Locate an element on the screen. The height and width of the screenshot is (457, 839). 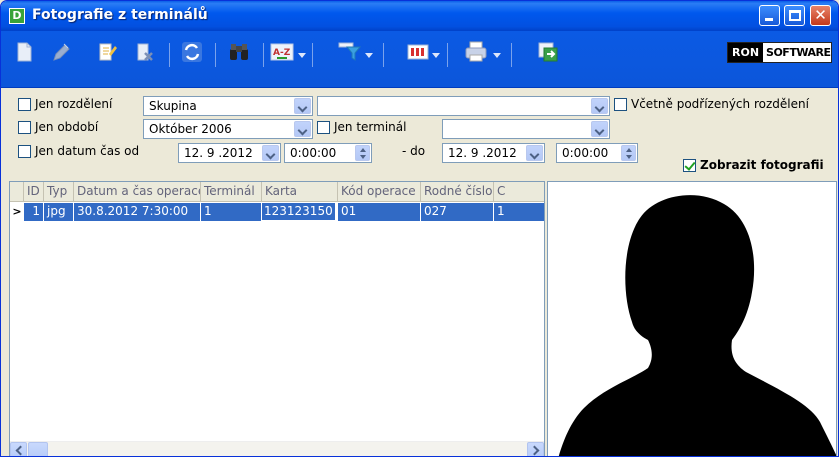
time-to-spinner: 0:00:00 is located at coordinates (597, 153).